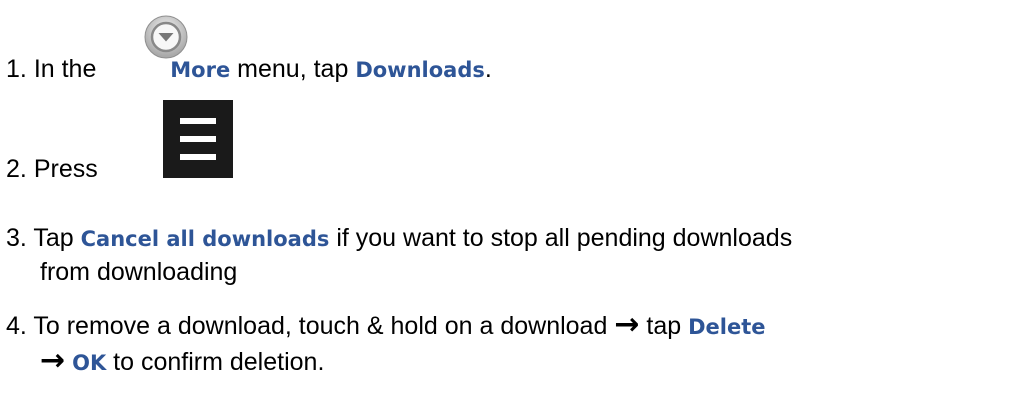 The height and width of the screenshot is (393, 1009). What do you see at coordinates (420, 70) in the screenshot?
I see `downloads-label: Downloads` at bounding box center [420, 70].